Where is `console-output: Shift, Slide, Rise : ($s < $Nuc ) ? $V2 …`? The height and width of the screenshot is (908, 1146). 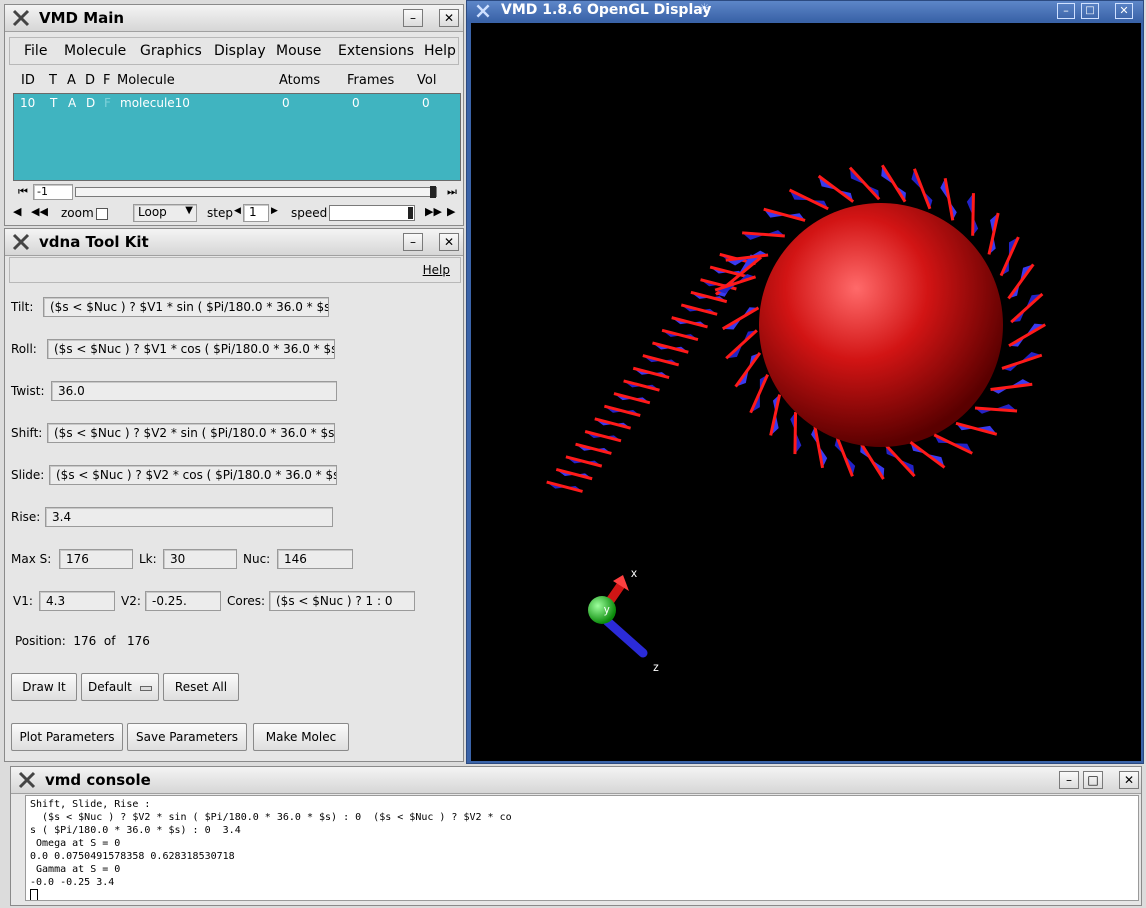
console-output: Shift, Slide, Rise : ($s < $Nuc ) ? $V2 … is located at coordinates (582, 848).